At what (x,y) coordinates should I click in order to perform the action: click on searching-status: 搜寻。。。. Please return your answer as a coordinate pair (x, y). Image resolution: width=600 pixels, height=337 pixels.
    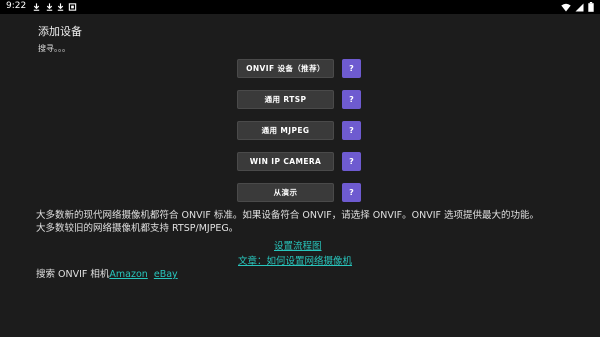
    Looking at the image, I should click on (54, 48).